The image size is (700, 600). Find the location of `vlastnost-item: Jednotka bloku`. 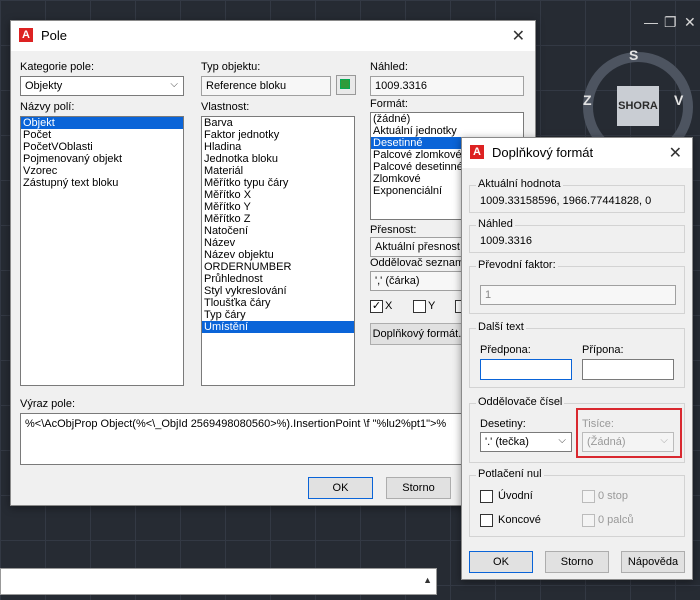

vlastnost-item: Jednotka bloku is located at coordinates (278, 159).